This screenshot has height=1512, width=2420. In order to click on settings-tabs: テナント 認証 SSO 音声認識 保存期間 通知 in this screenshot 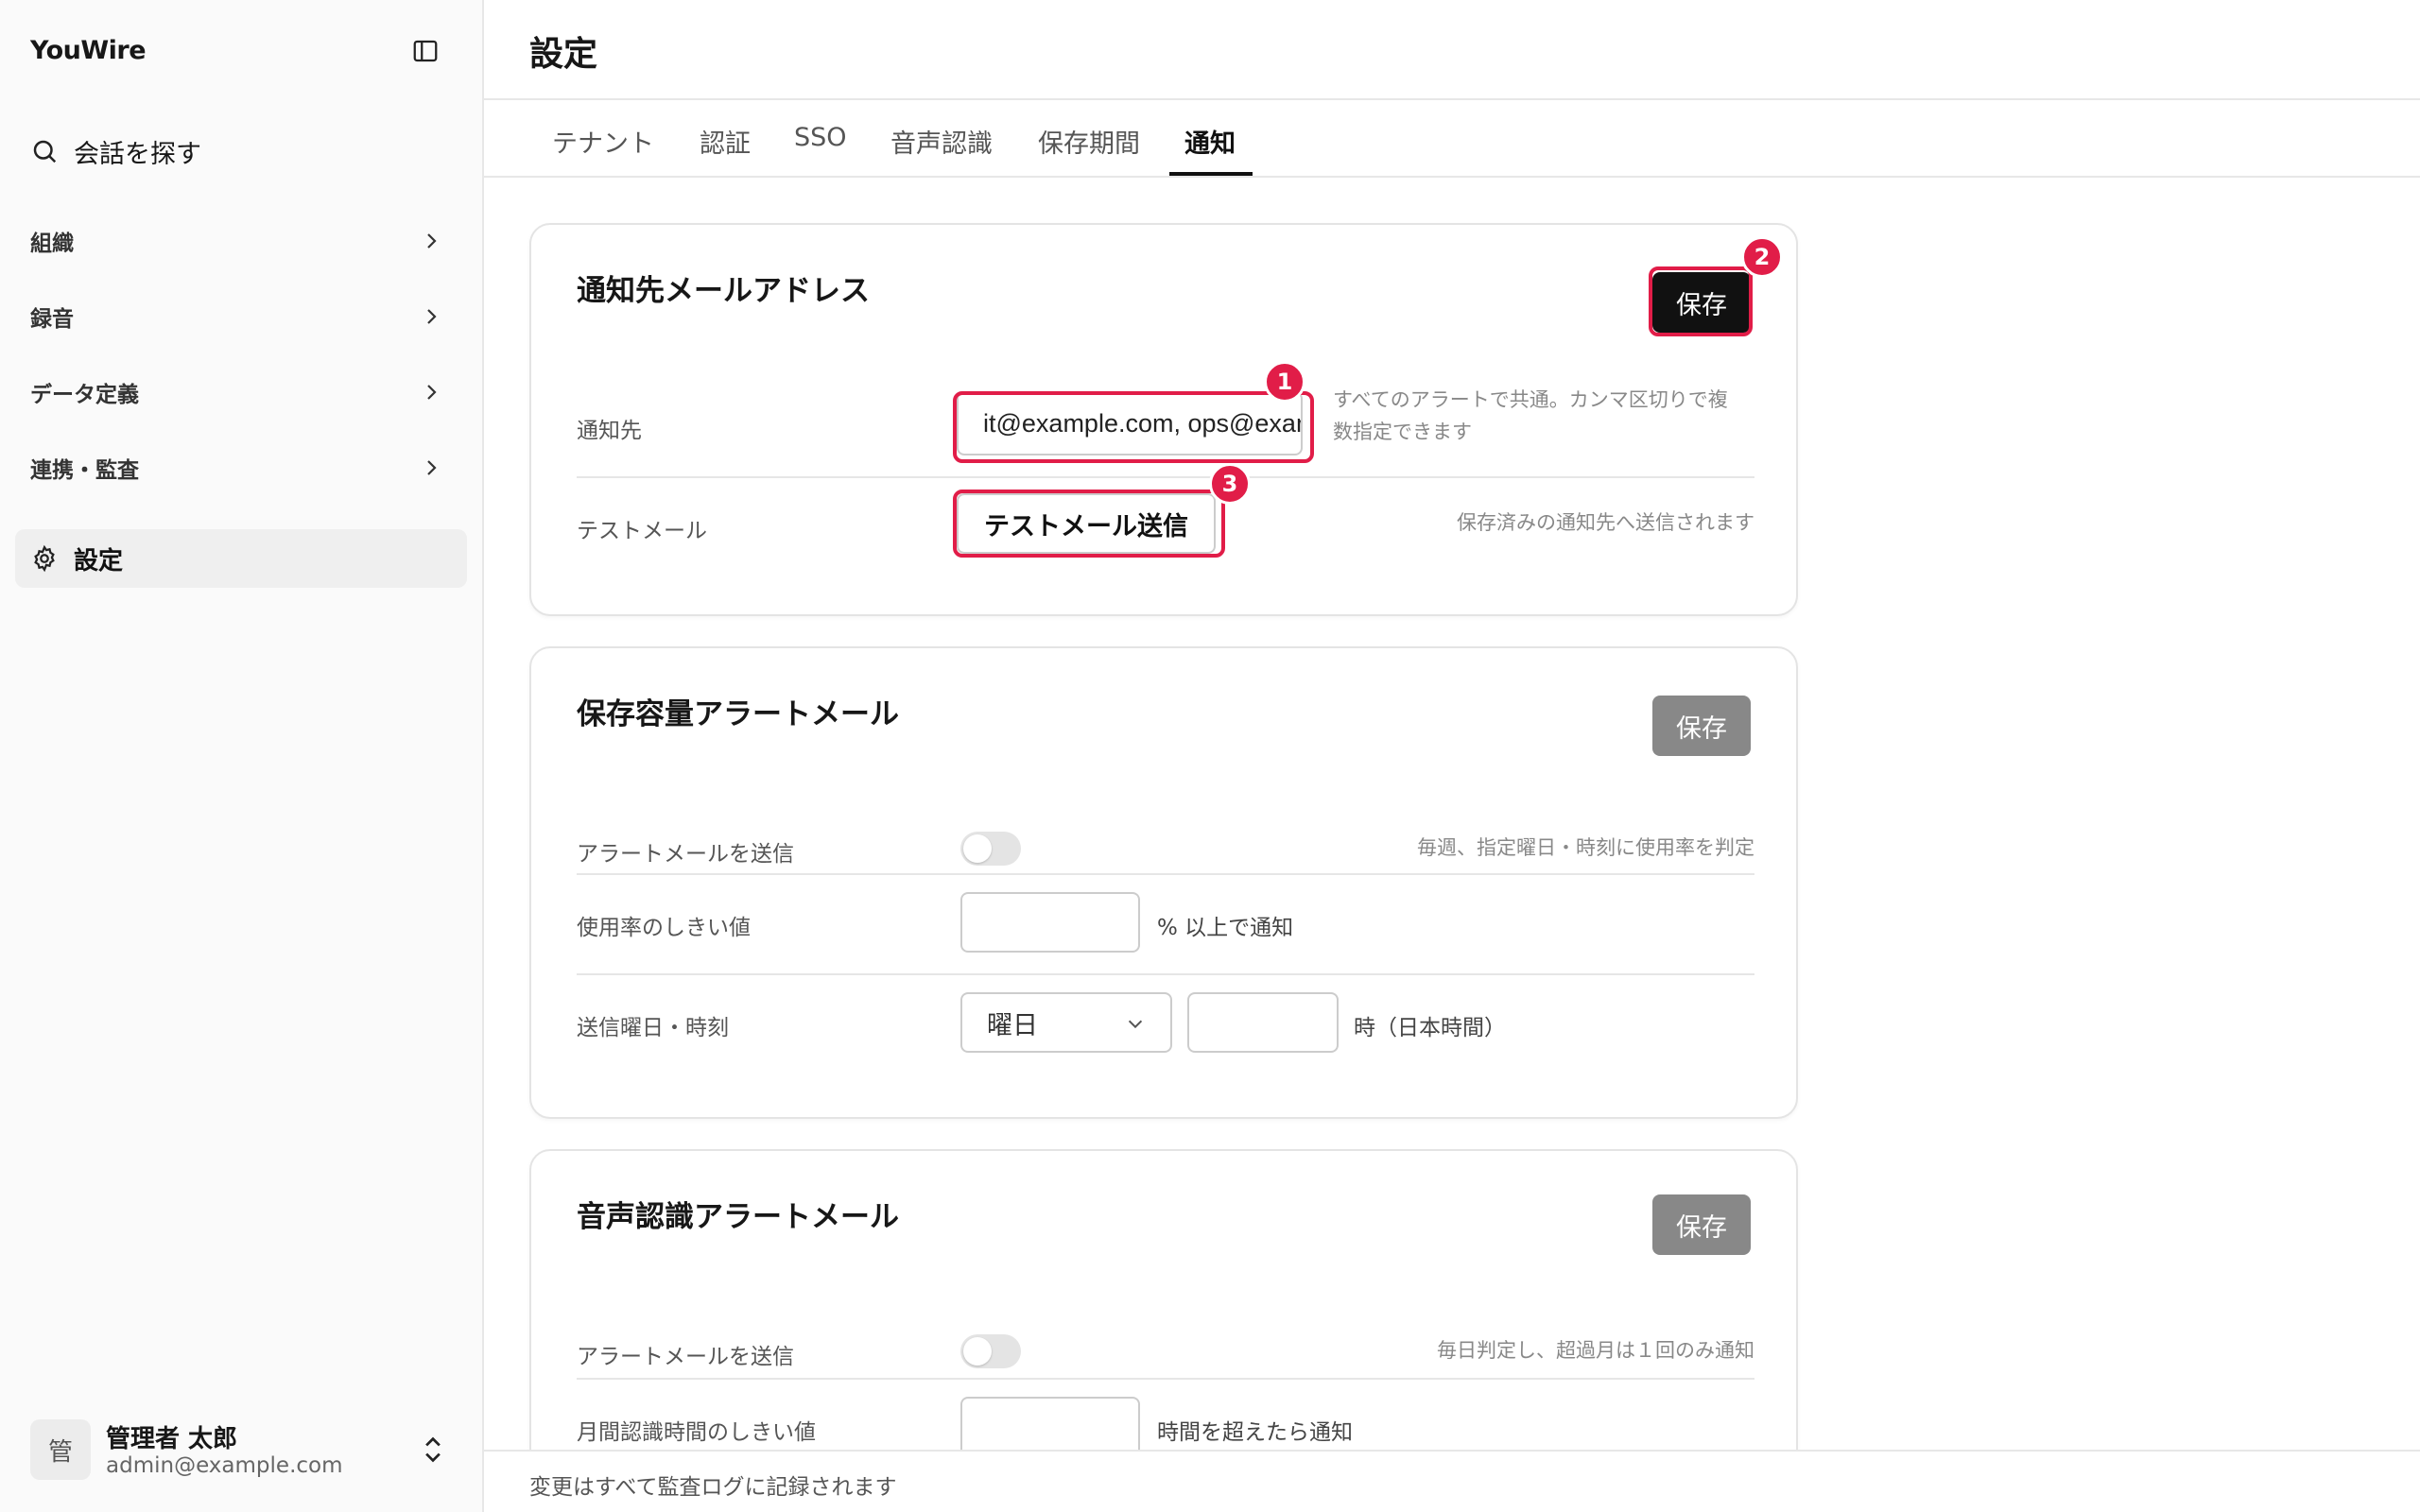, I will do `click(1452, 139)`.